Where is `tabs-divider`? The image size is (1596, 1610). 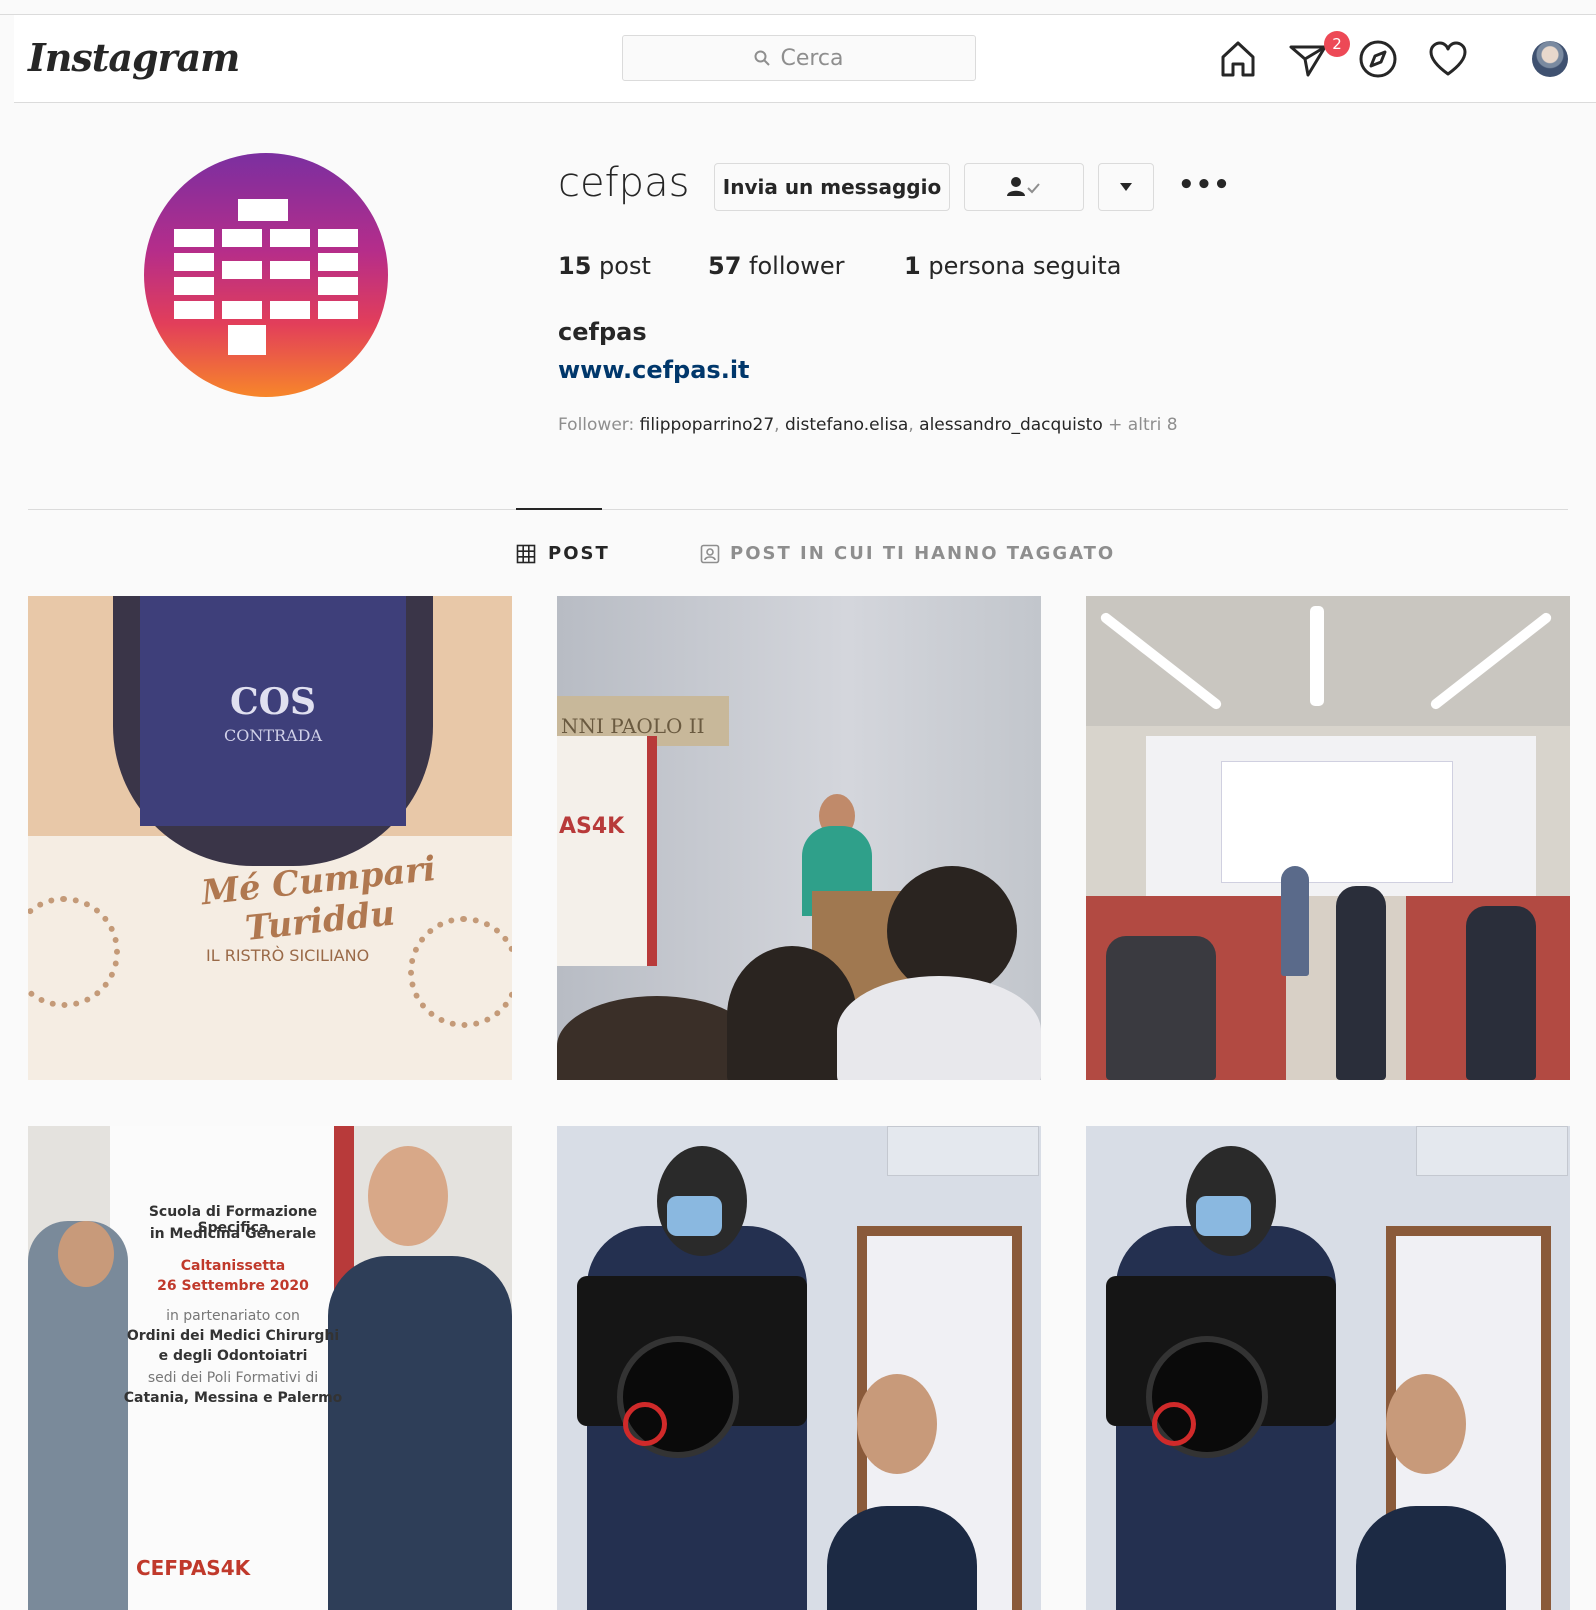
tabs-divider is located at coordinates (798, 509).